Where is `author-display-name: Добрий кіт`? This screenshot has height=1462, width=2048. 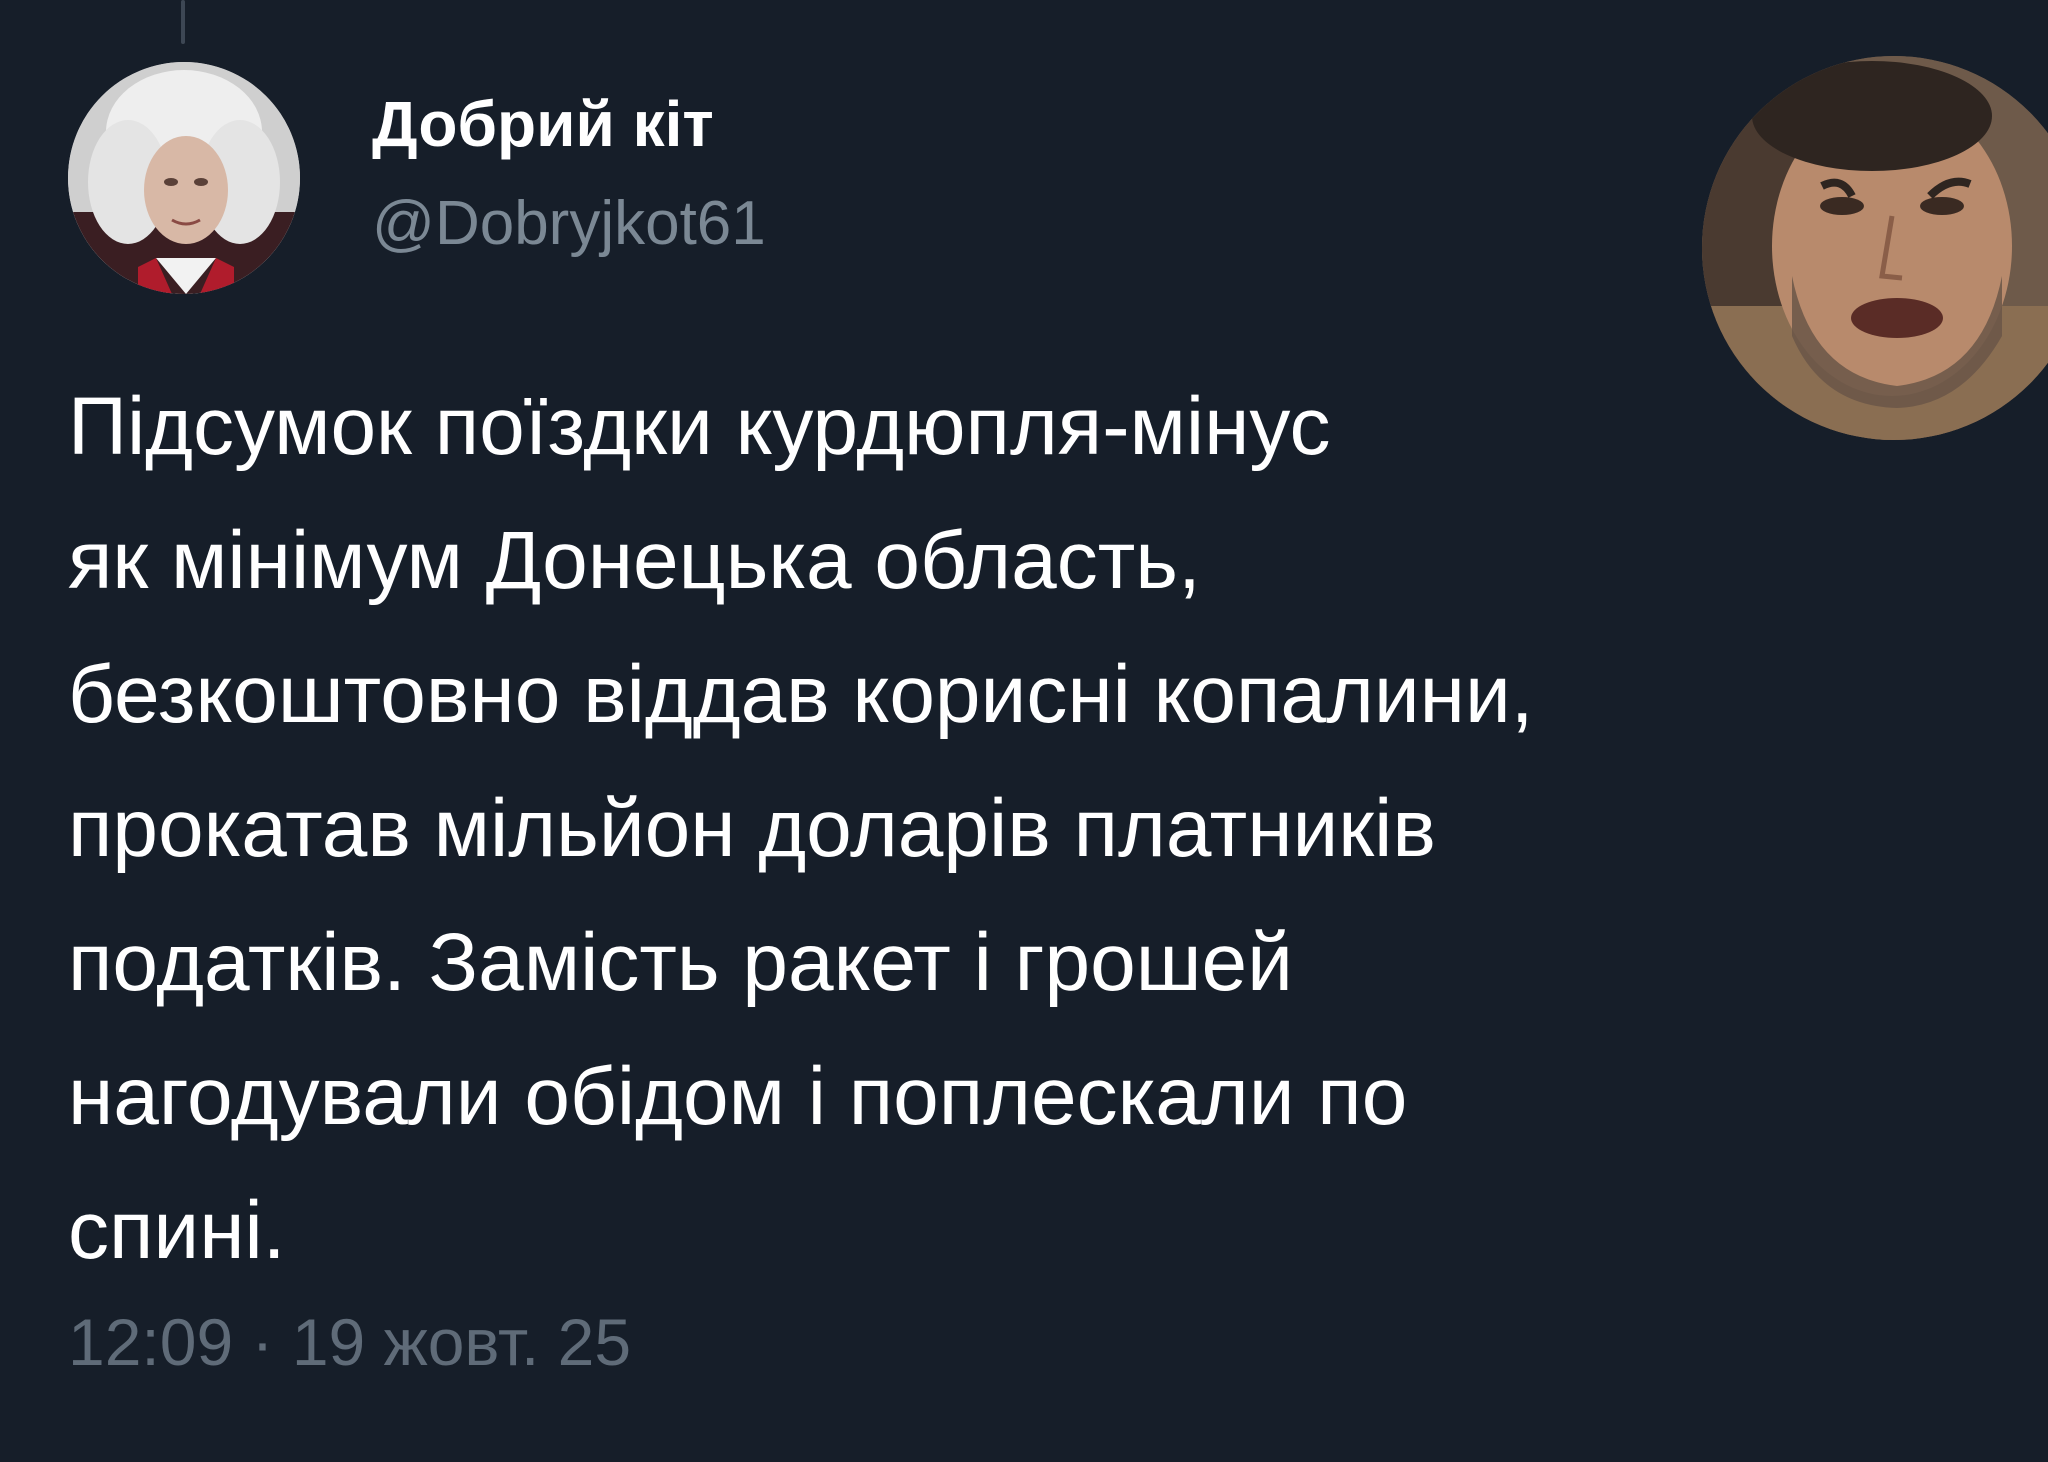
author-display-name: Добрий кіт is located at coordinates (543, 124).